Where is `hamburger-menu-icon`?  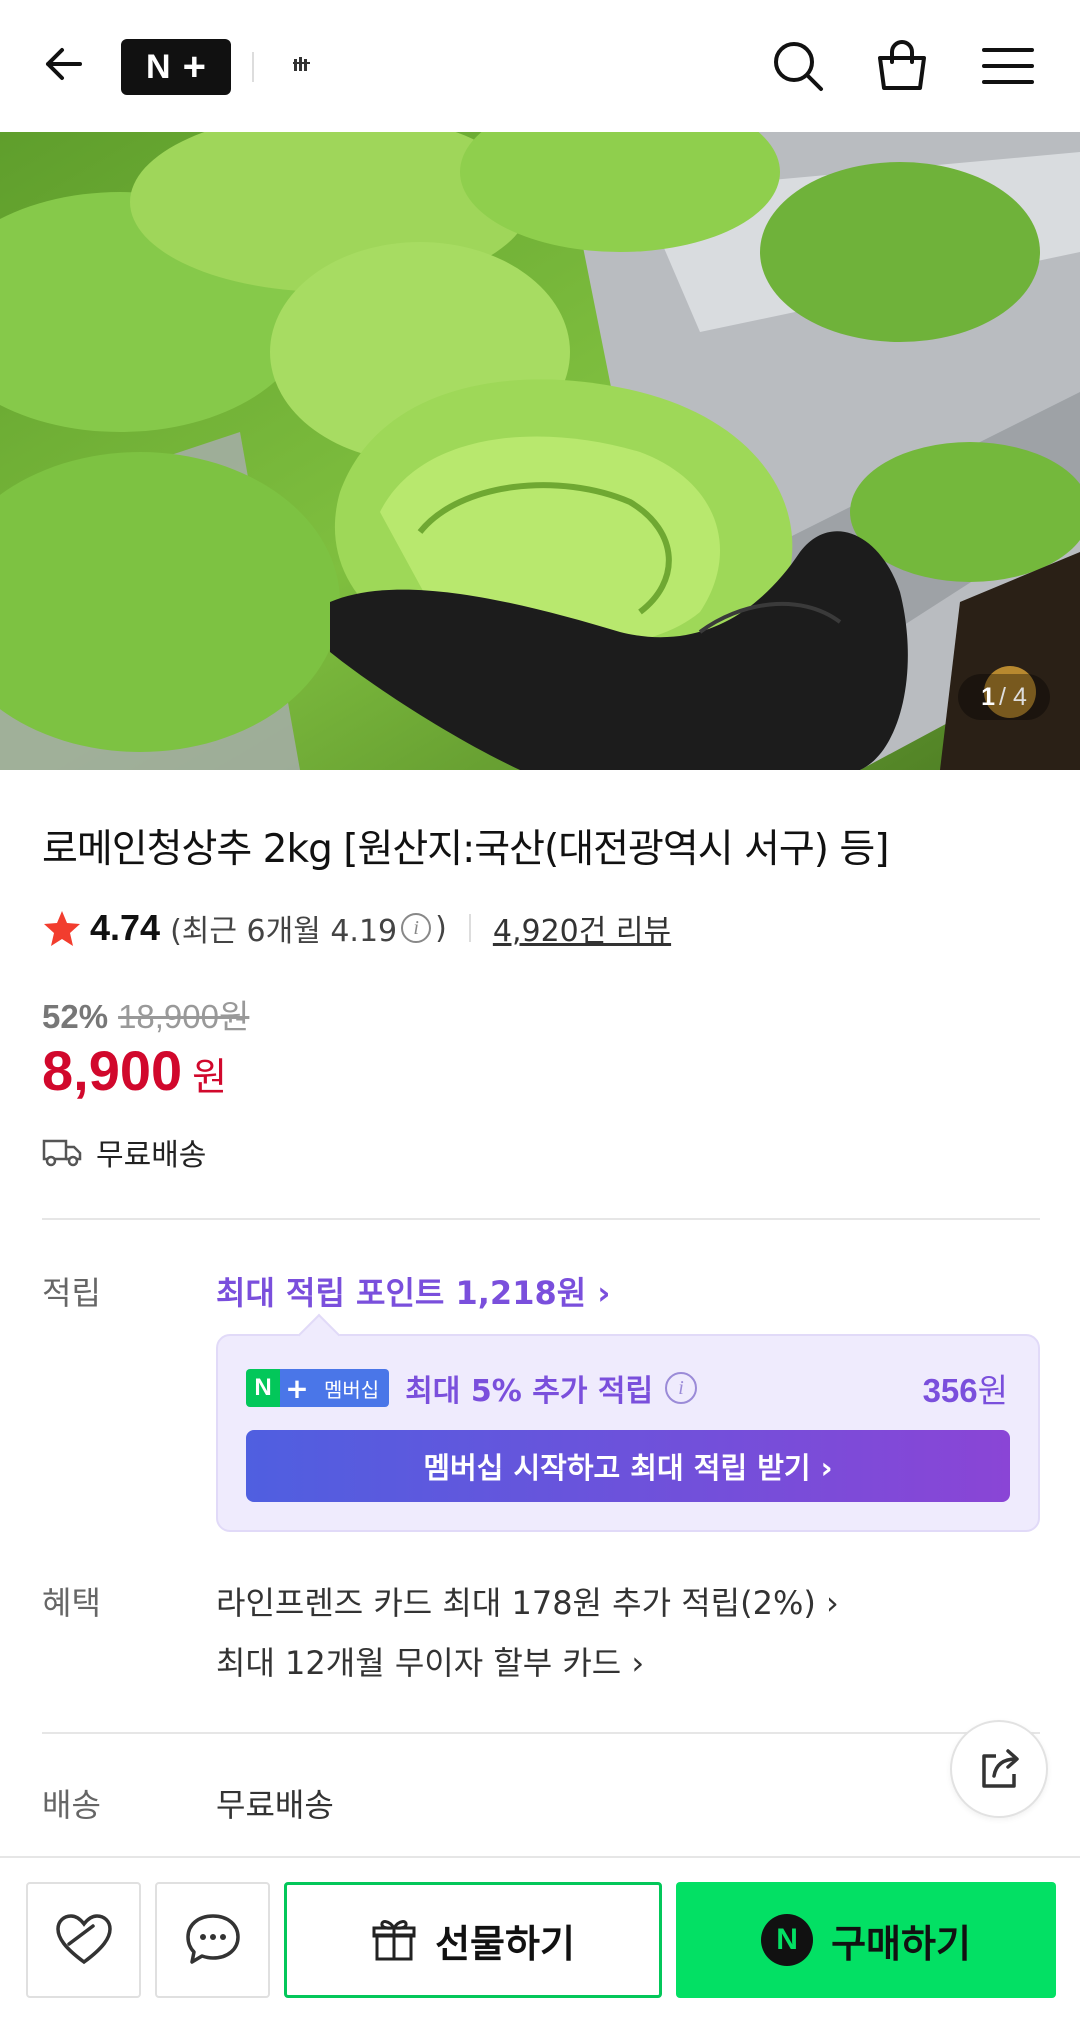 hamburger-menu-icon is located at coordinates (1008, 66).